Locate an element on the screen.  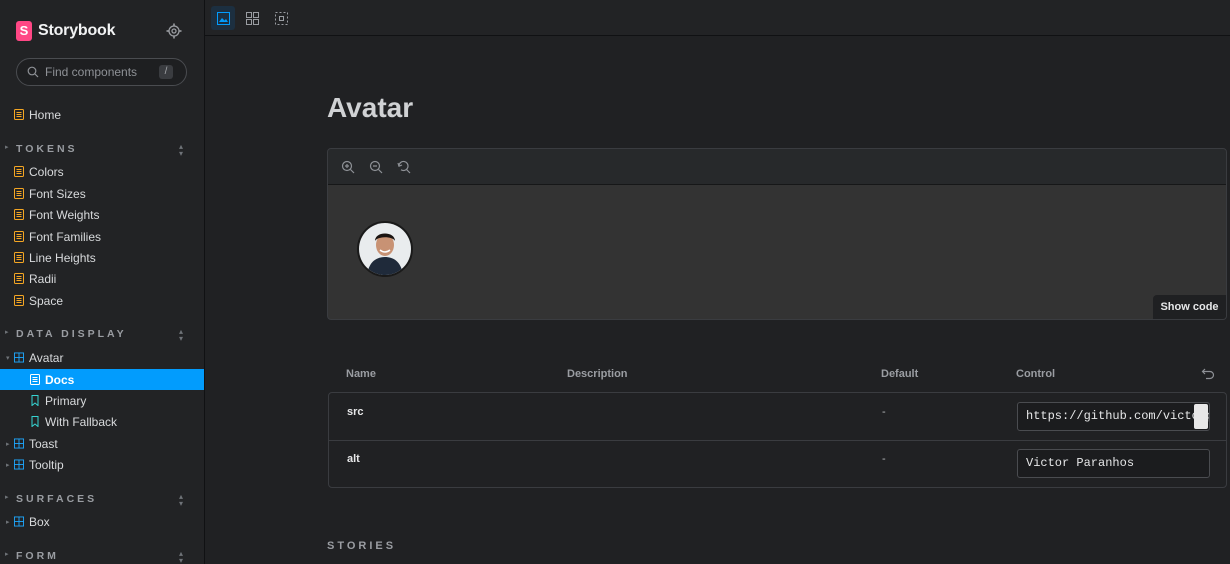
column-header-control: Control is located at coordinates (1036, 374).